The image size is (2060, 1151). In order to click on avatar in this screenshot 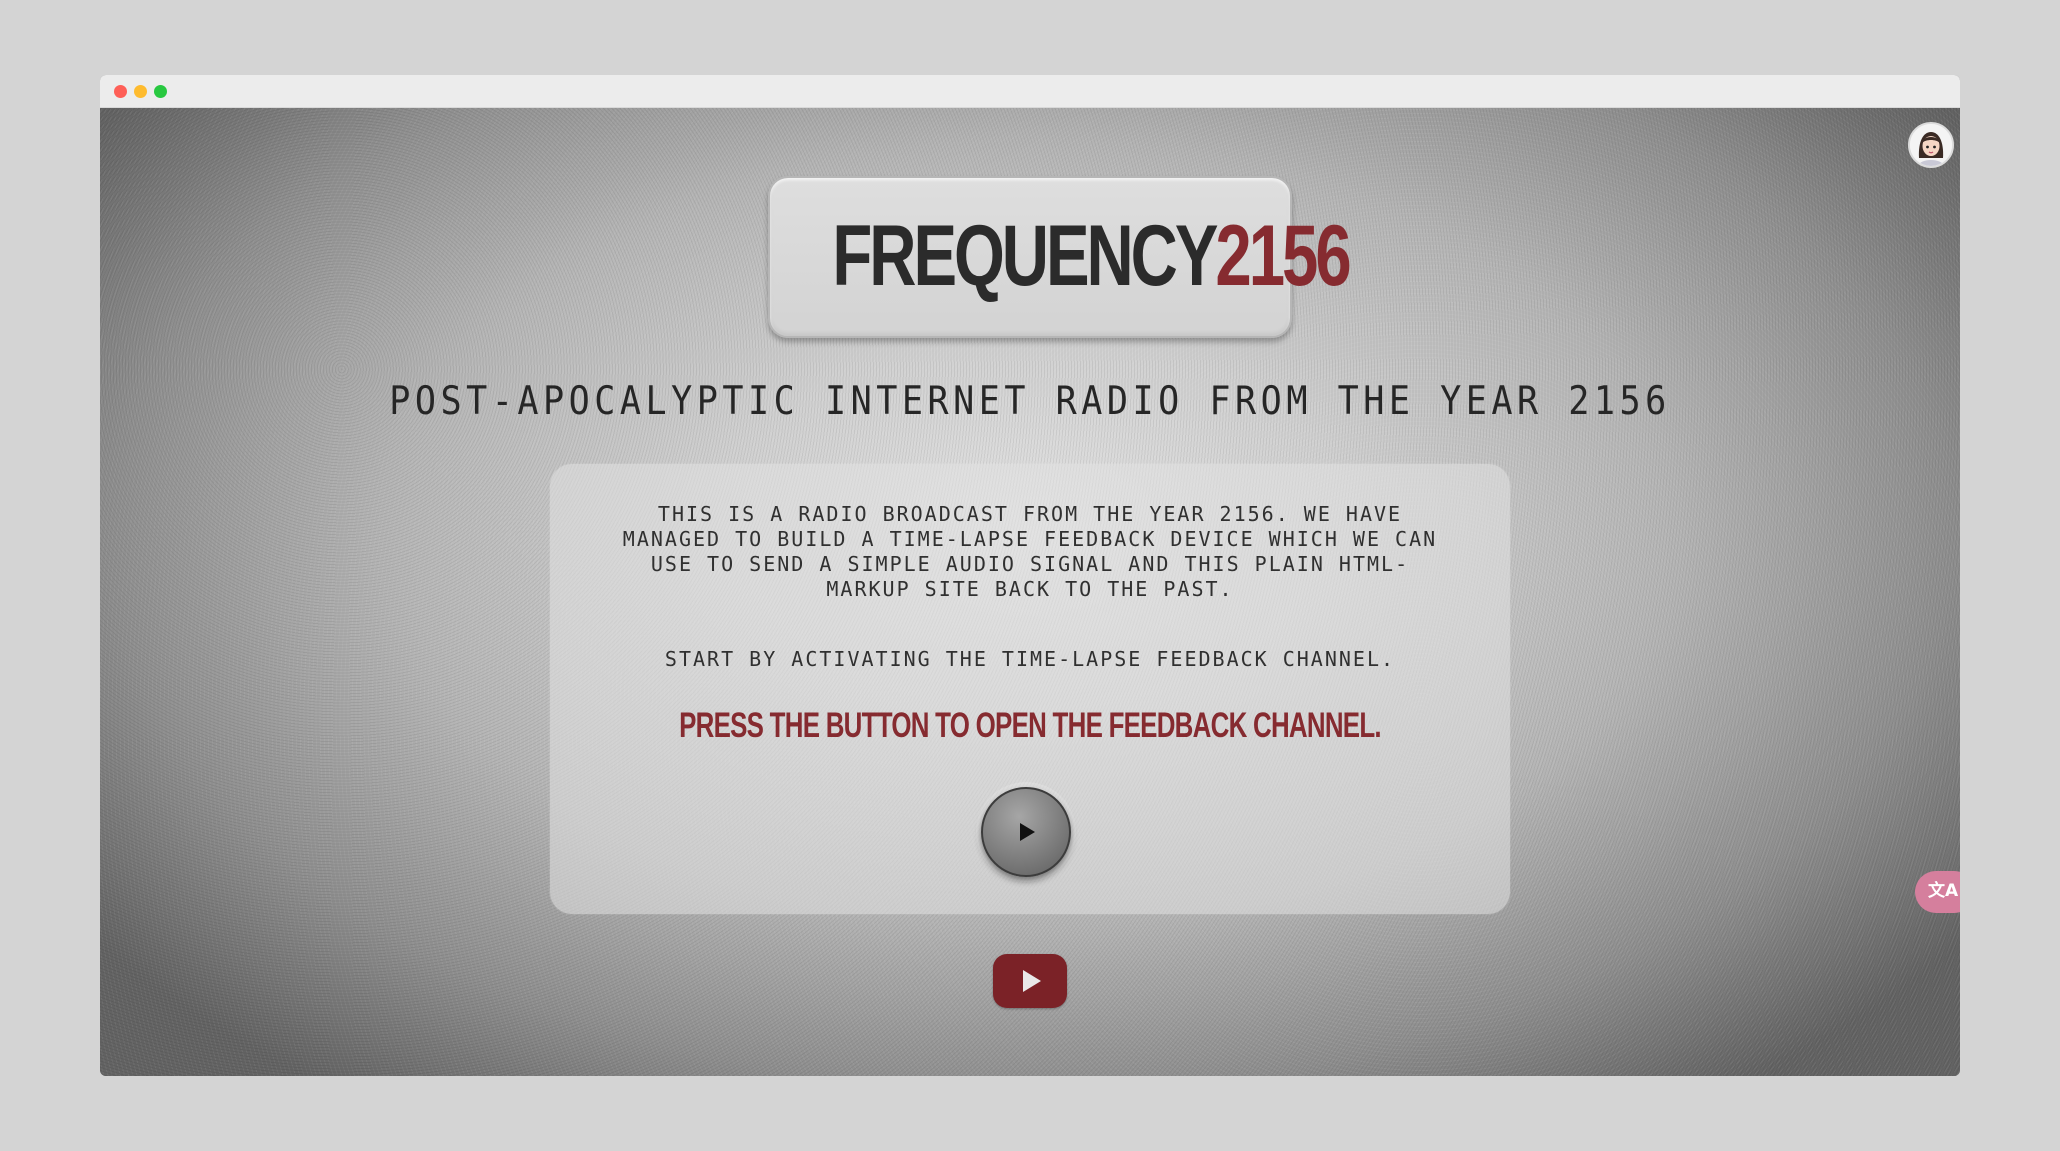, I will do `click(1931, 145)`.